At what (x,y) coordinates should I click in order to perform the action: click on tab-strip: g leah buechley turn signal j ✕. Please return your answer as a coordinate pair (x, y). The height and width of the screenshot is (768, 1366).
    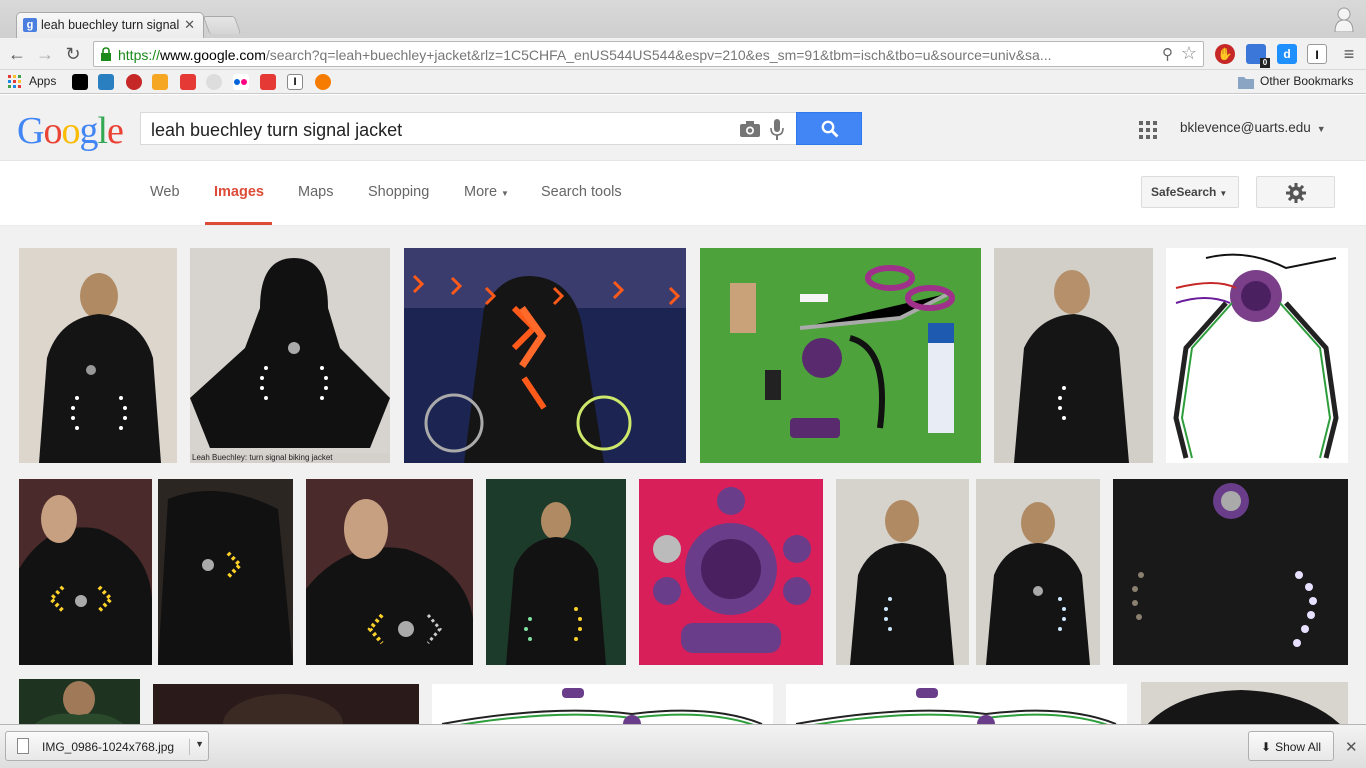
    Looking at the image, I should click on (683, 19).